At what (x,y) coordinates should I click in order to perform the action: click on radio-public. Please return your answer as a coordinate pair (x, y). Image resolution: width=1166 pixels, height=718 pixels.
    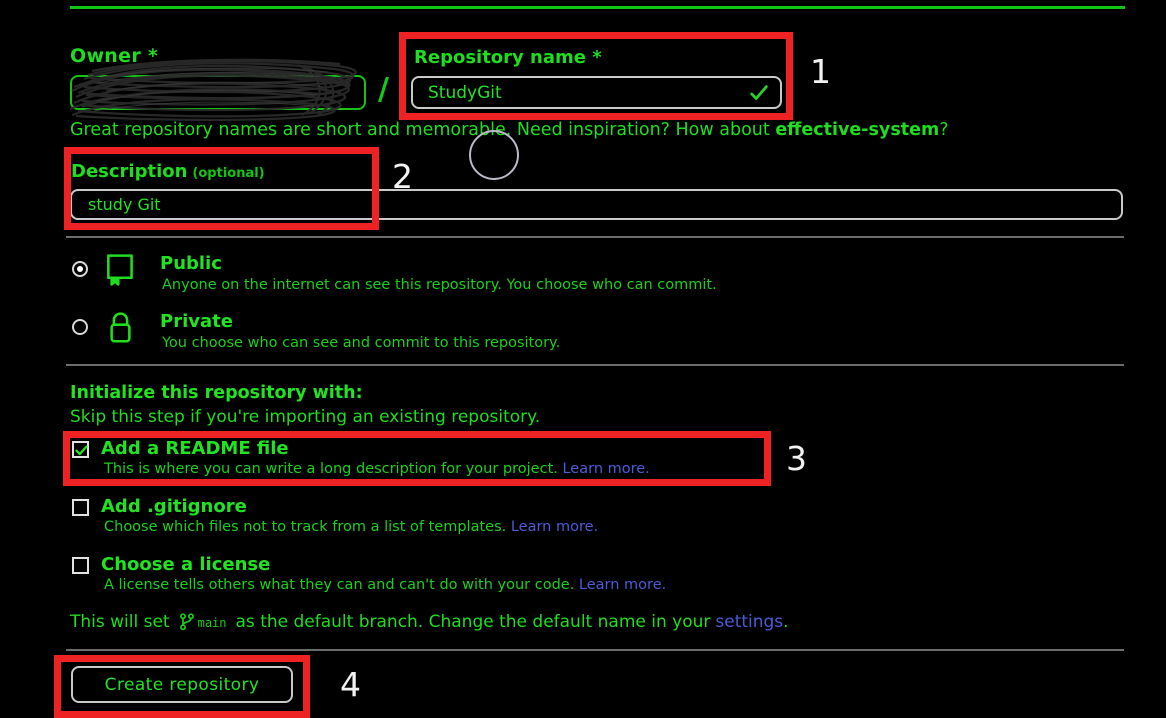
    Looking at the image, I should click on (80, 269).